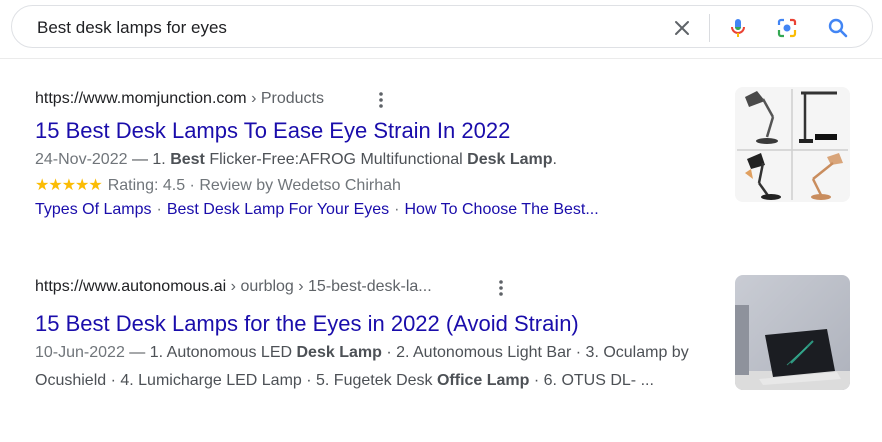  Describe the element at coordinates (483, 380) in the screenshot. I see `snippet-bold: Office Lamp` at that location.